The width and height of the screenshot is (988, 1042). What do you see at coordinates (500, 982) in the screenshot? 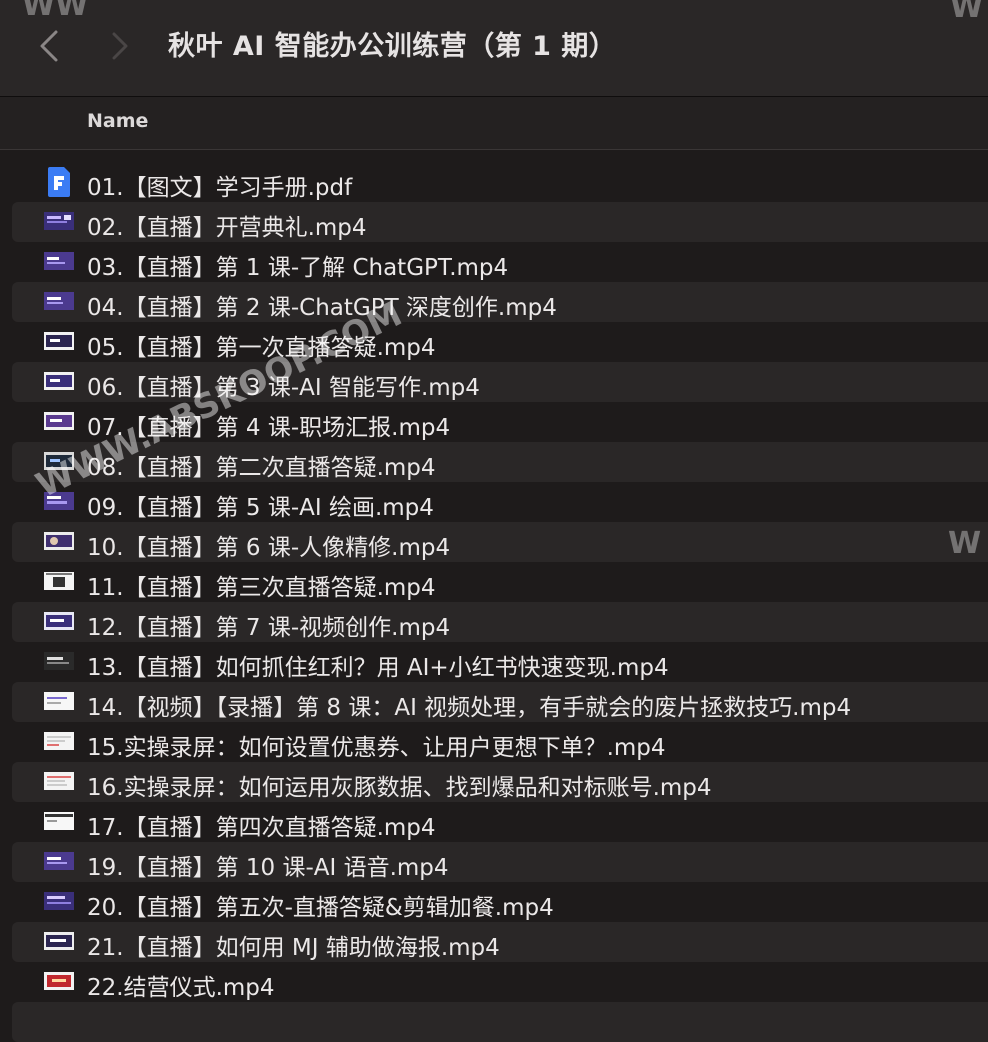
I see `file-row: 22.结营仪式.mp4` at bounding box center [500, 982].